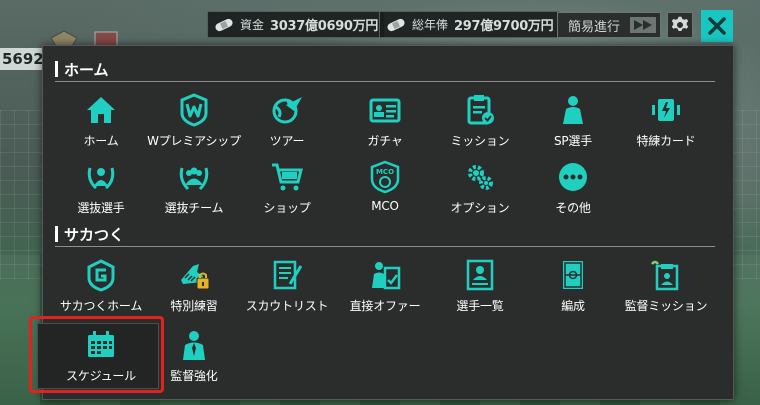 The height and width of the screenshot is (405, 760). Describe the element at coordinates (287, 110) in the screenshot. I see `globe-plane-icon` at that location.